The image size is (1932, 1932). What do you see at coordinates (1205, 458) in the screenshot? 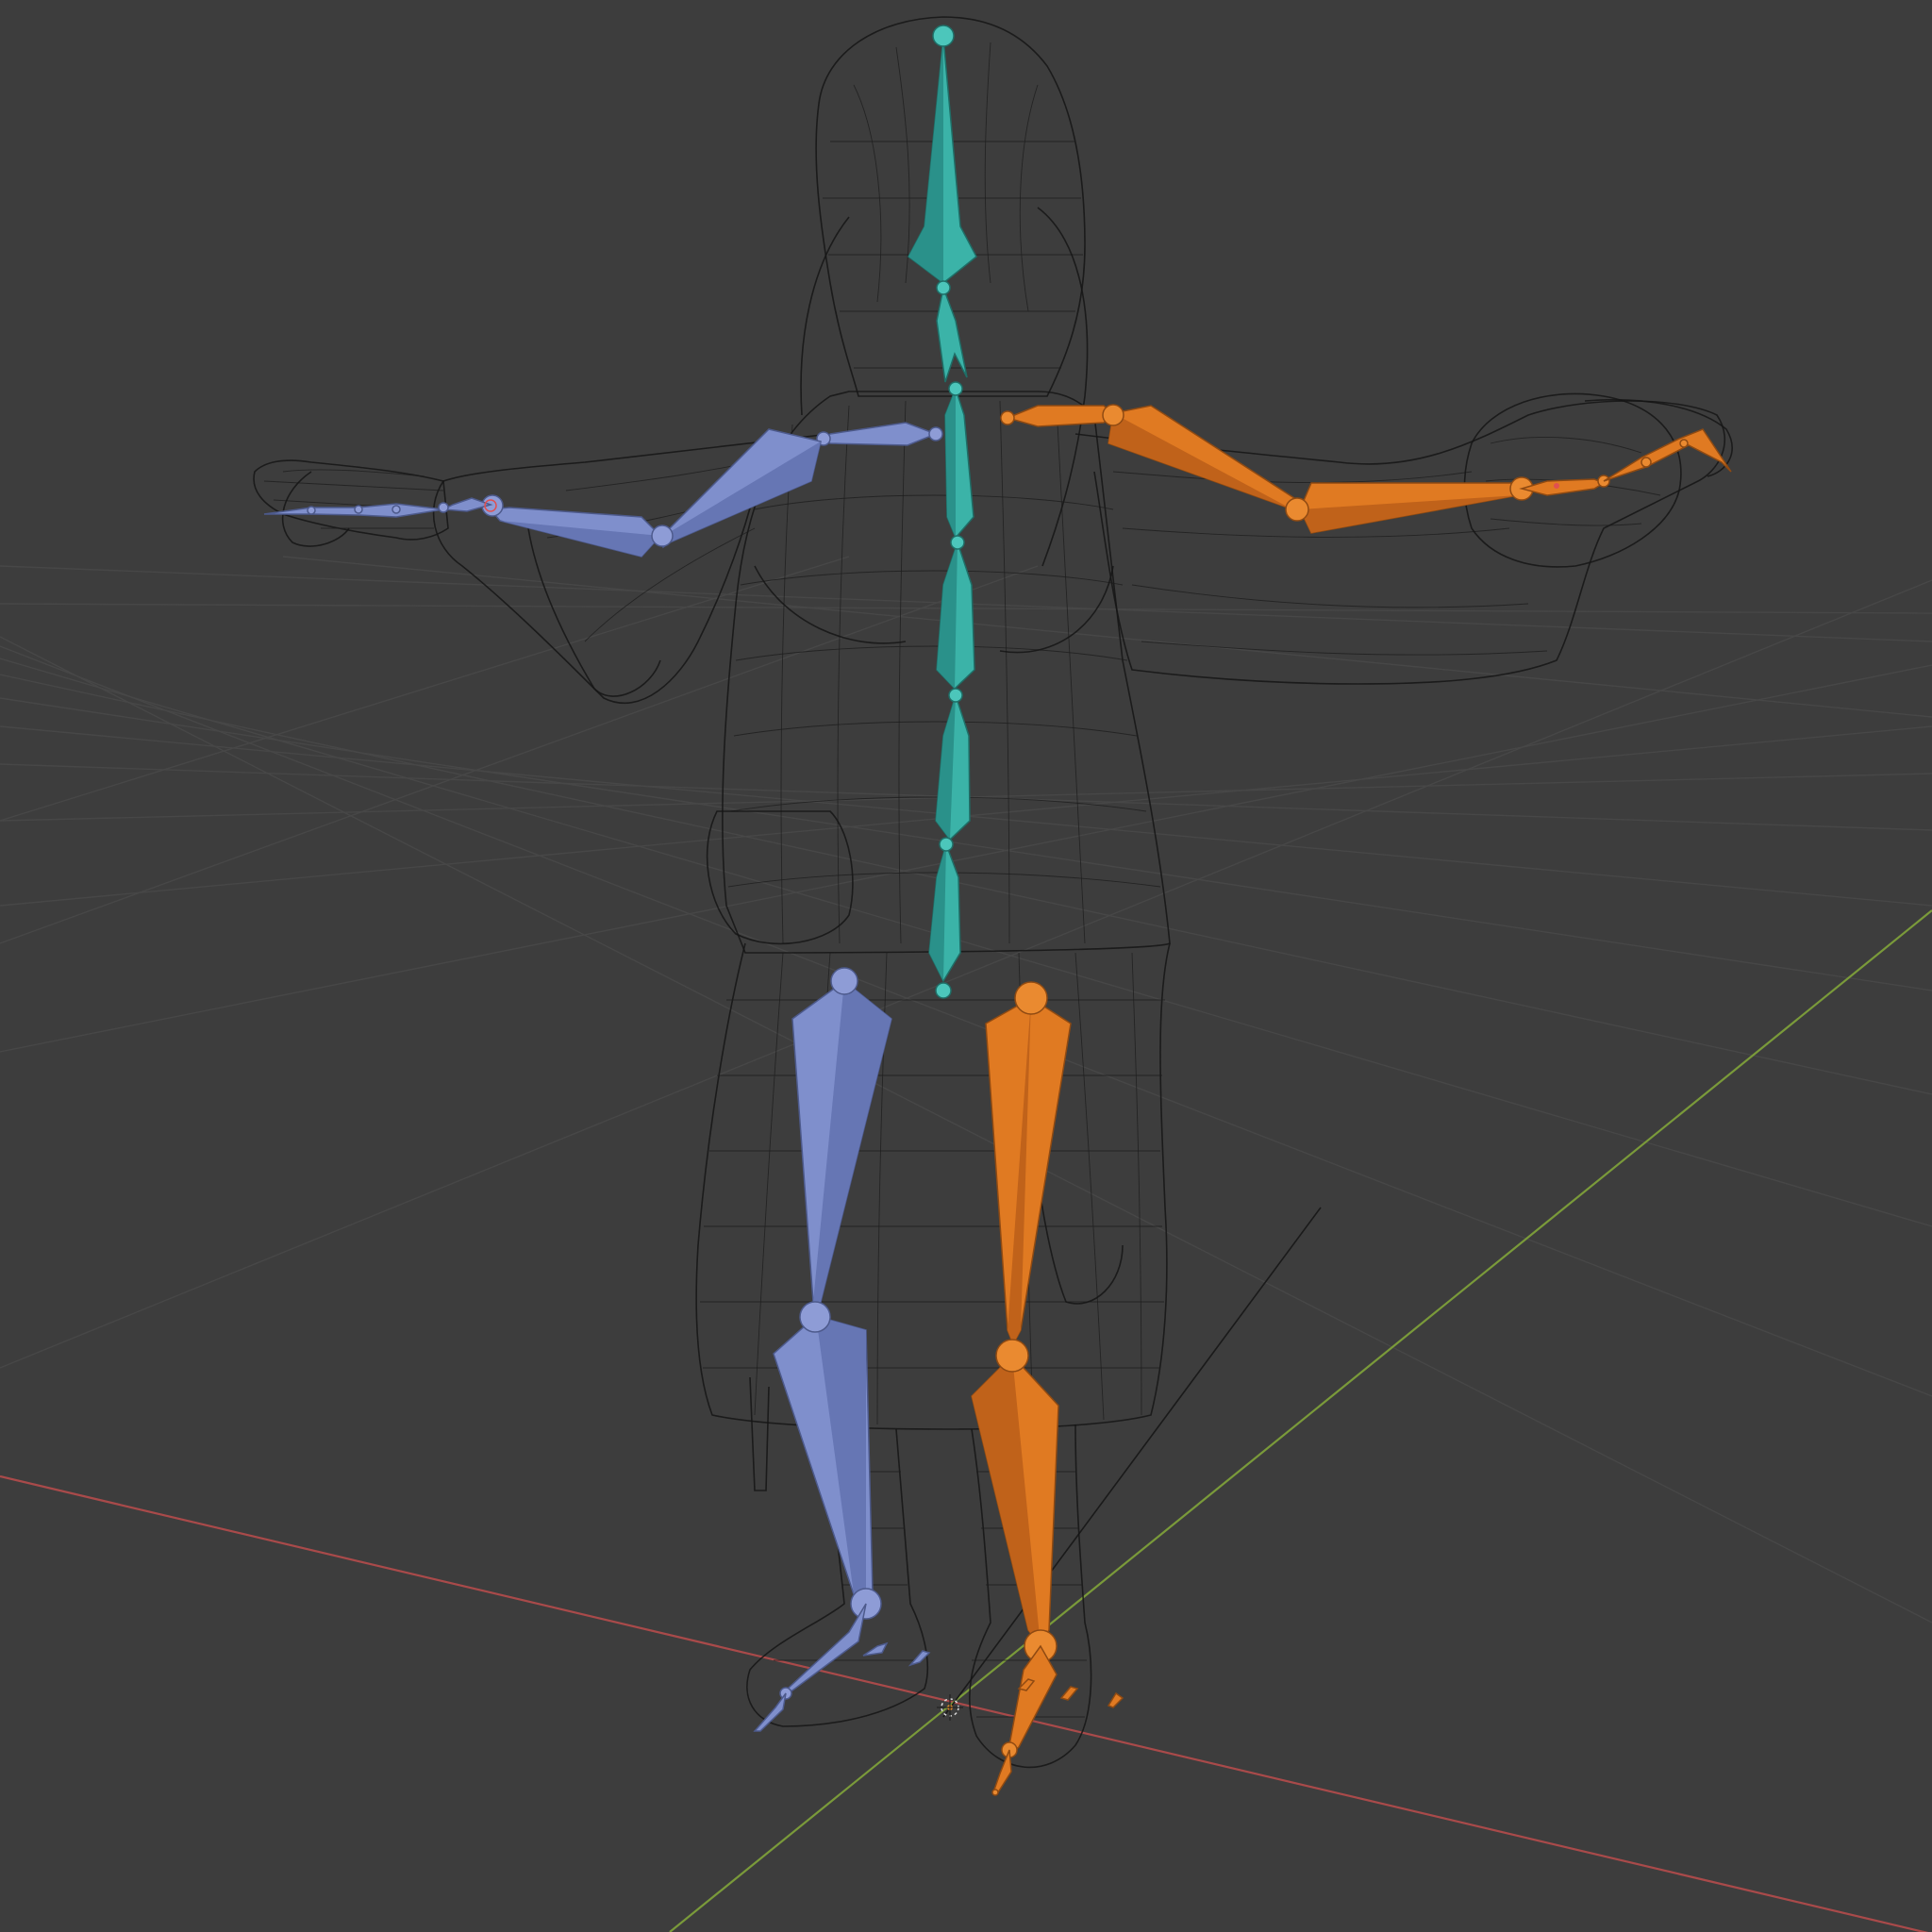
I see `bone-upper-arm-r` at bounding box center [1205, 458].